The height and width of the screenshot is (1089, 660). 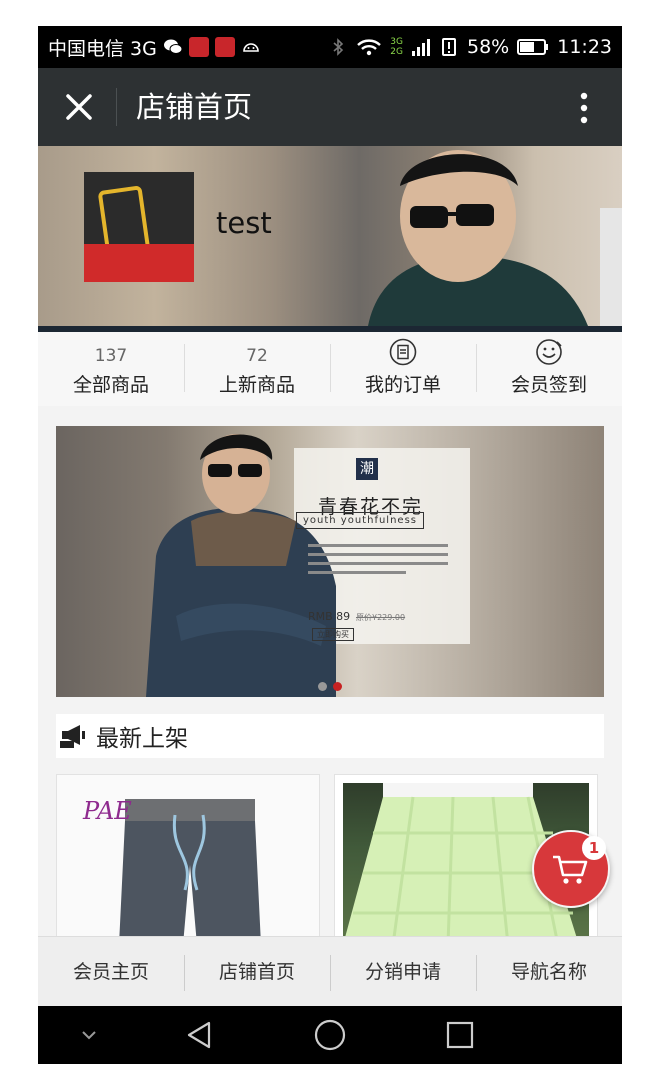 I want to click on wifi-icon, so click(x=369, y=47).